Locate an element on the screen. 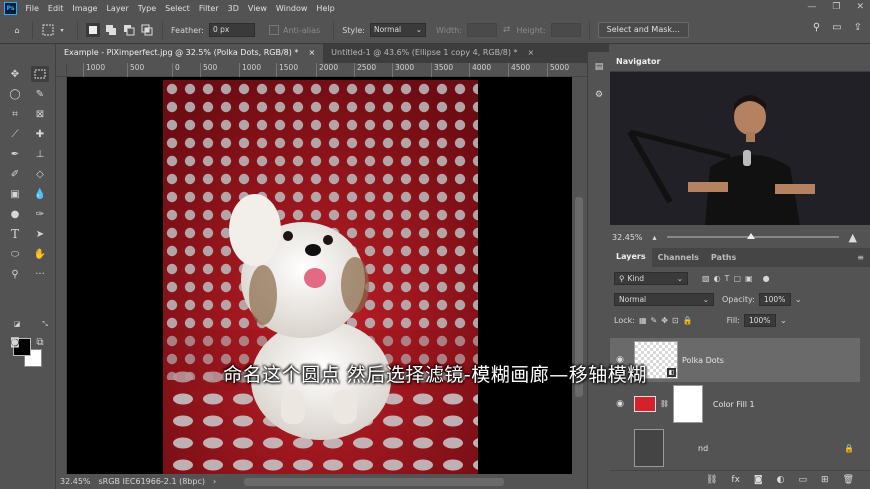  more-tools-icon: ··· is located at coordinates (40, 274).